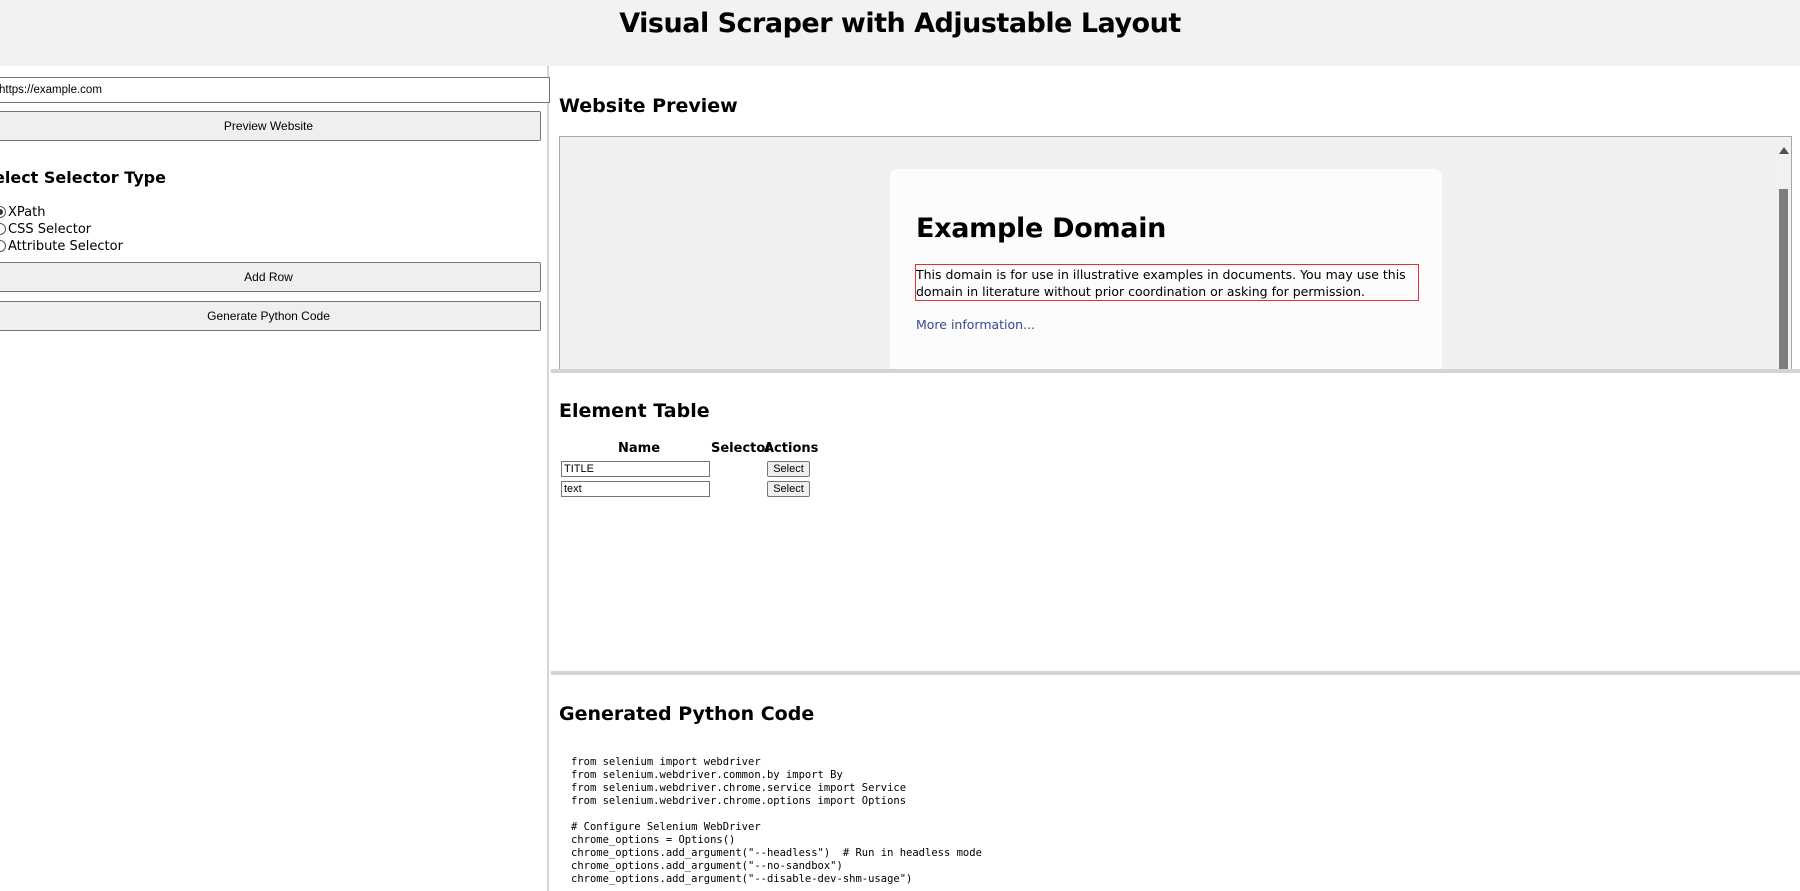 This screenshot has width=1800, height=891. Describe the element at coordinates (3, 212) in the screenshot. I see `radio-button-xpath` at that location.